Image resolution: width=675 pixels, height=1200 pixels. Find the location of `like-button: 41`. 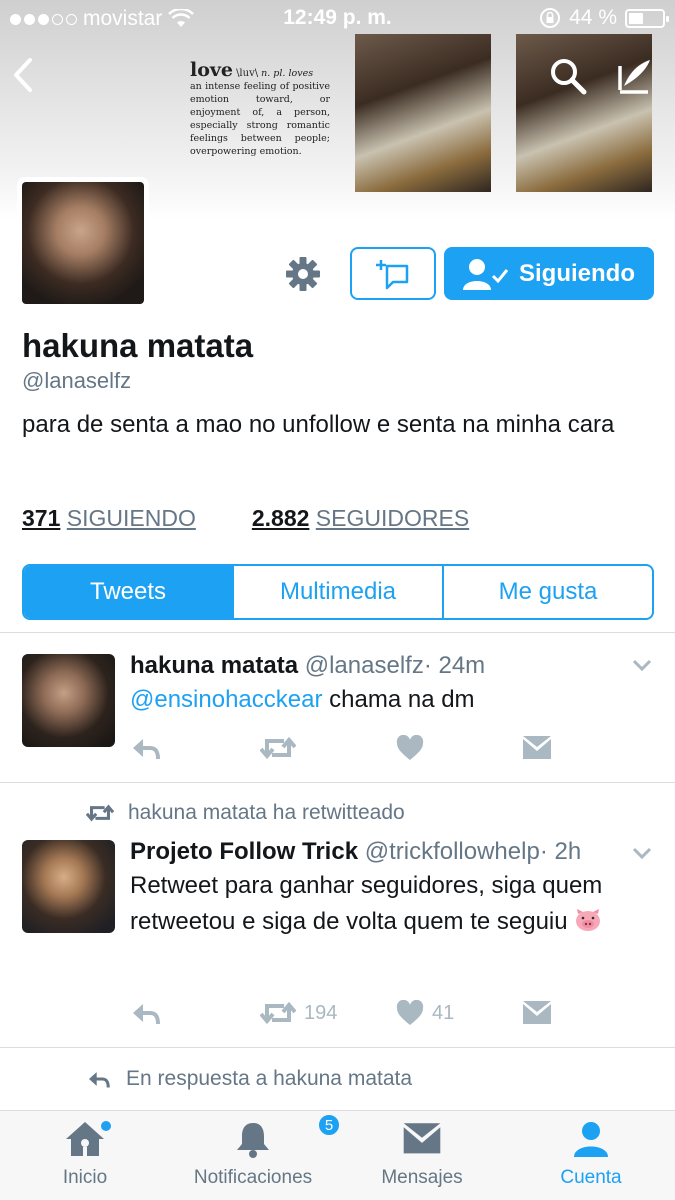

like-button: 41 is located at coordinates (425, 1013).